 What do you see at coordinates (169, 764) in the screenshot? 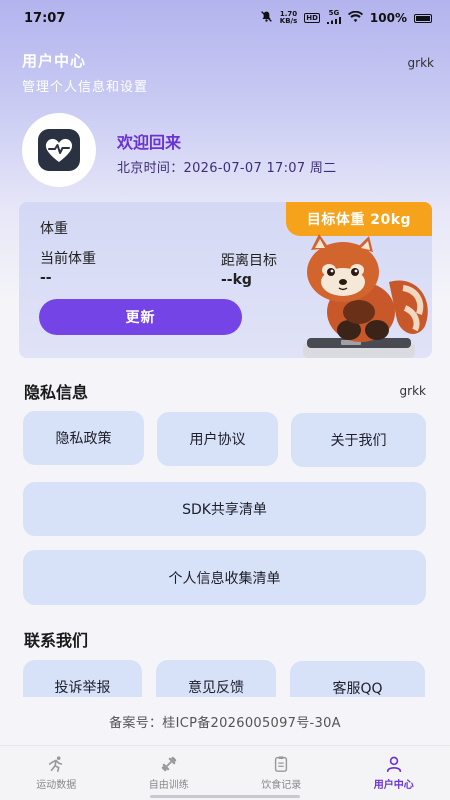
I see `dumbbell-icon` at bounding box center [169, 764].